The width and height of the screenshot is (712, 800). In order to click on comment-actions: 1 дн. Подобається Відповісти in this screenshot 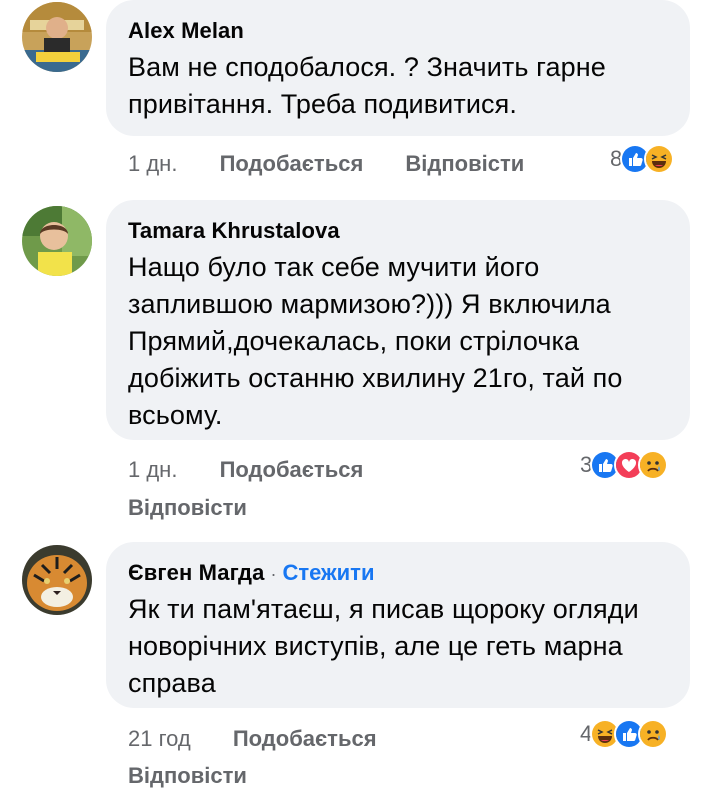, I will do `click(326, 164)`.